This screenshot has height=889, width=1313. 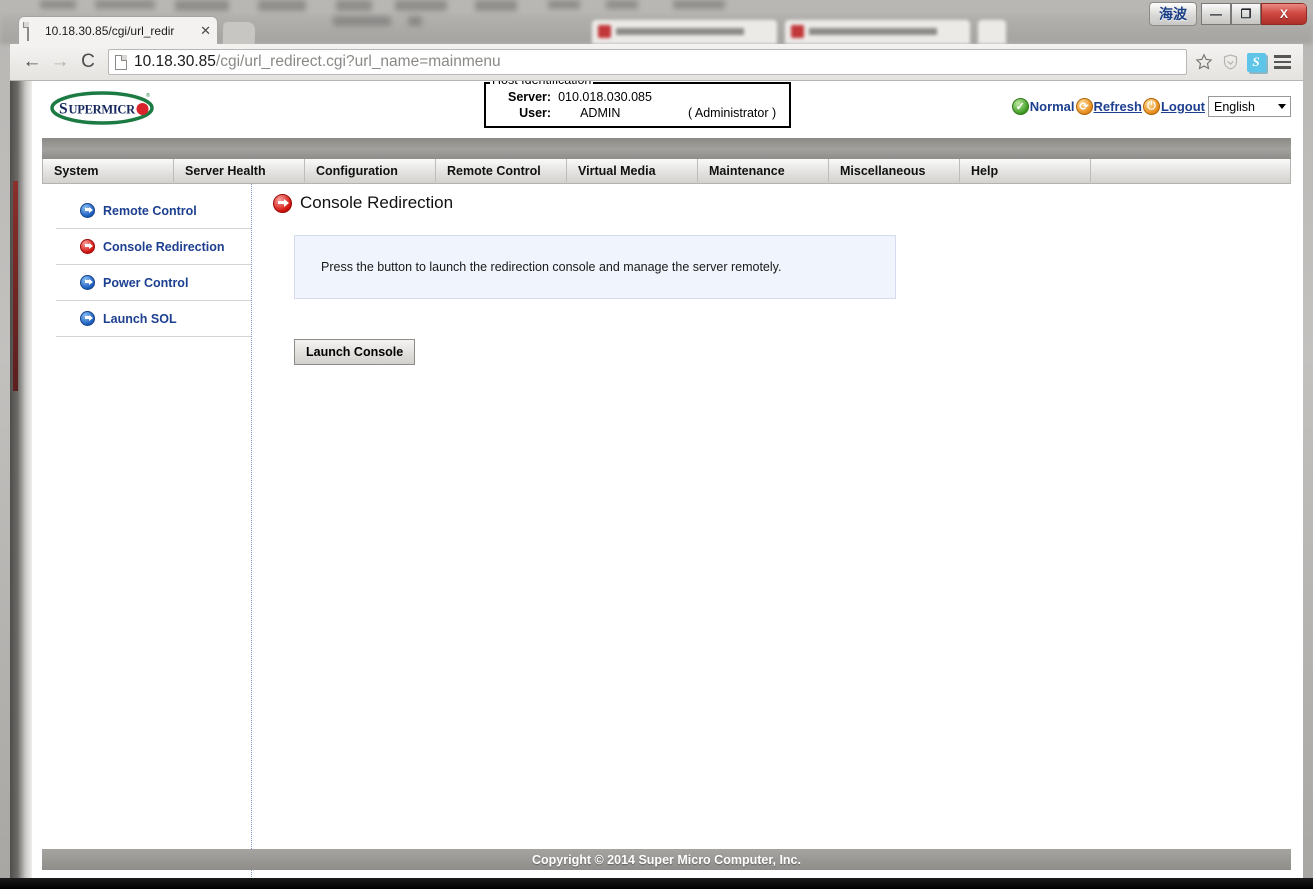 What do you see at coordinates (542, 84) in the screenshot?
I see `host-identification-legend: Host Identification` at bounding box center [542, 84].